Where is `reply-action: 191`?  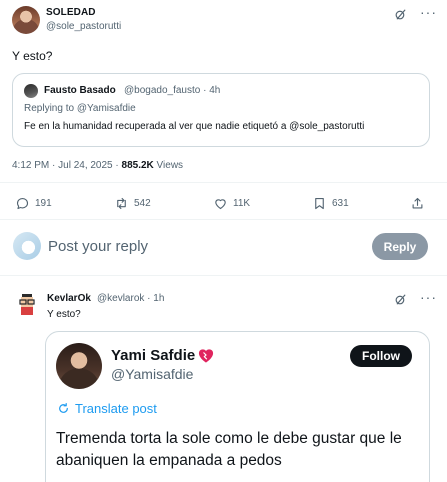
reply-action: 191 is located at coordinates (33, 203).